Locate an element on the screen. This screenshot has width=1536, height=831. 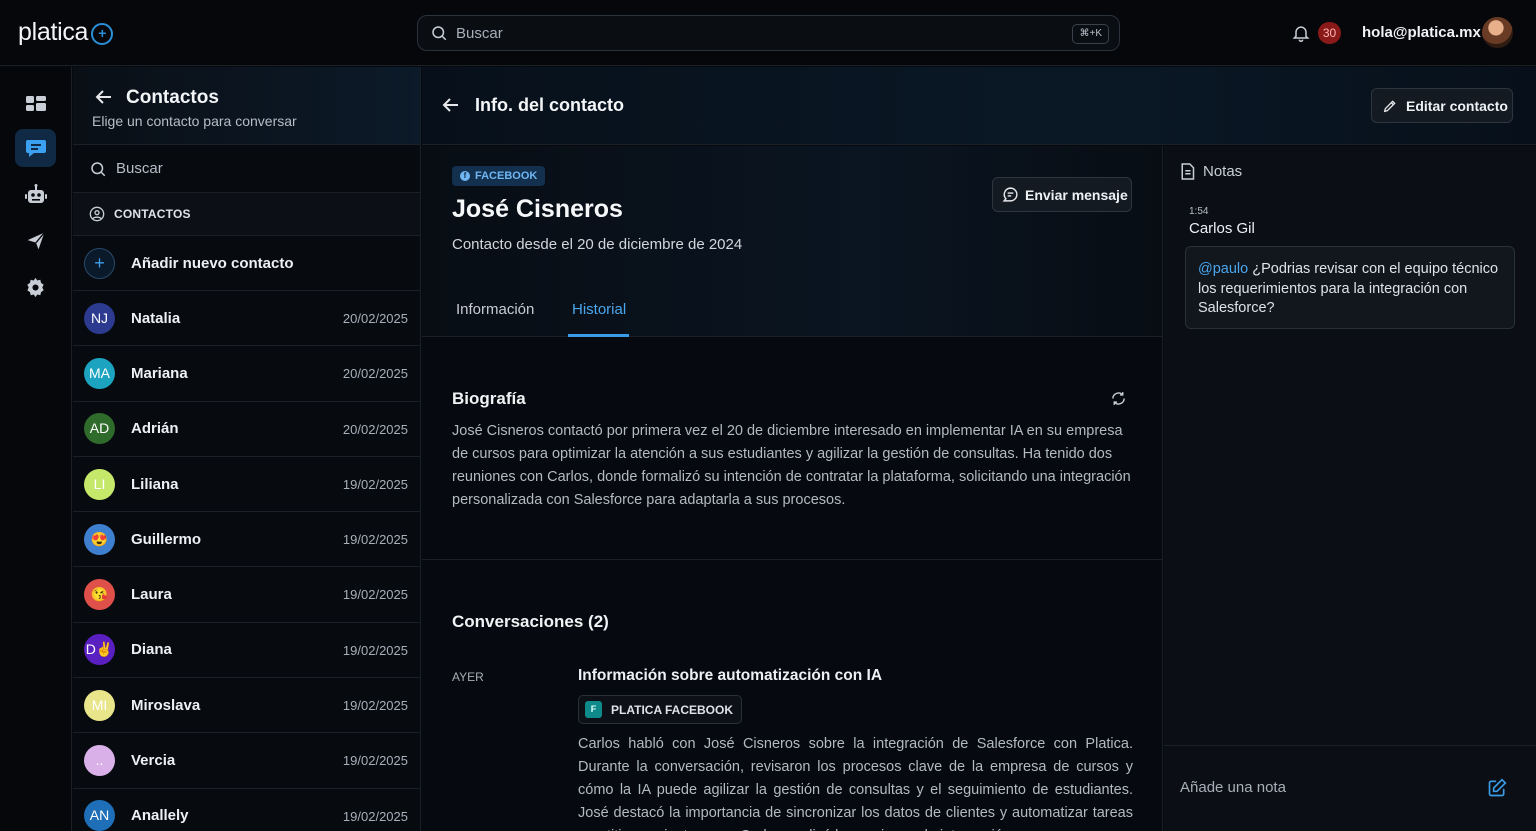
contact-row: MI Miroslava 19/02/2025 is located at coordinates (246, 706).